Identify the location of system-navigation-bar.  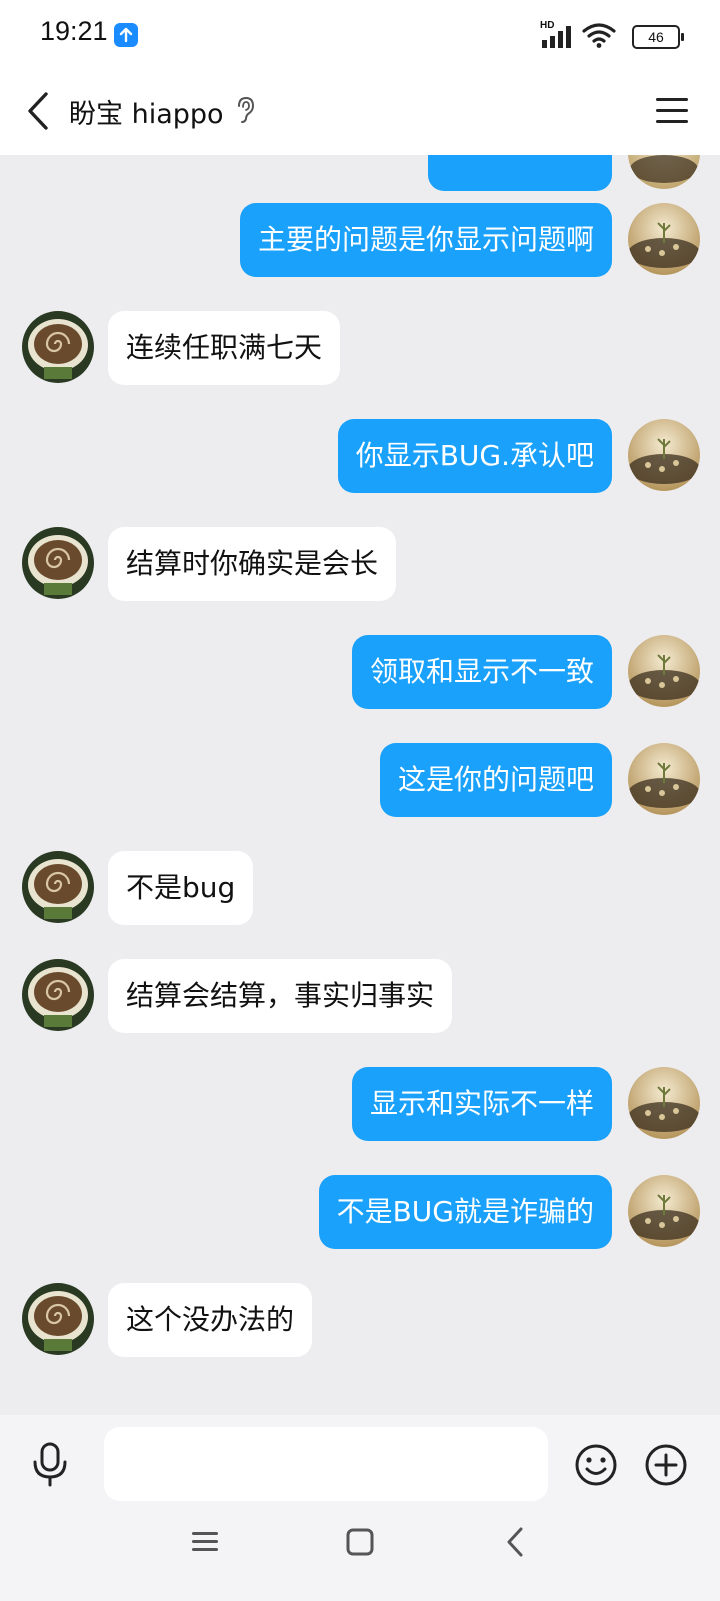
(360, 1553).